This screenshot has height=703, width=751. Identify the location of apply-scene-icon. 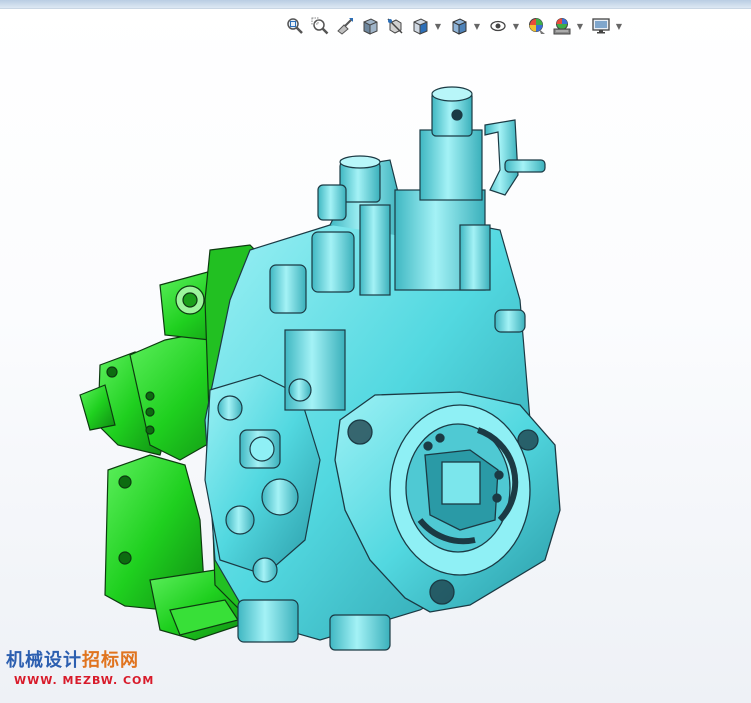
(562, 26).